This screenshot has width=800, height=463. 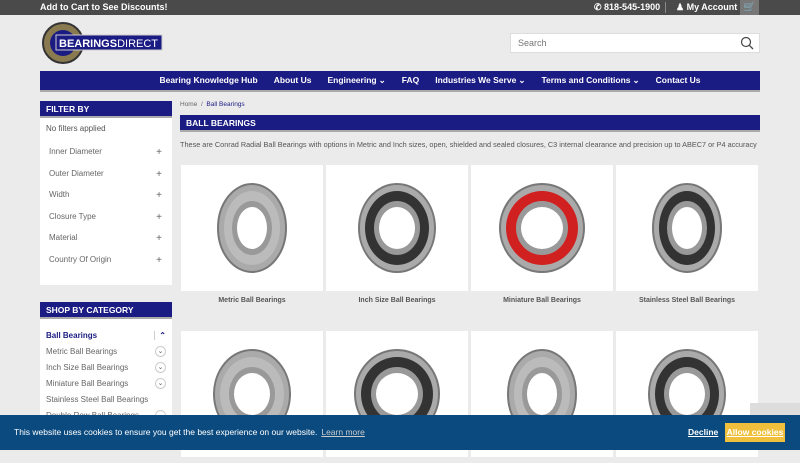 I want to click on no-filters-text: No filters applied, so click(x=76, y=128).